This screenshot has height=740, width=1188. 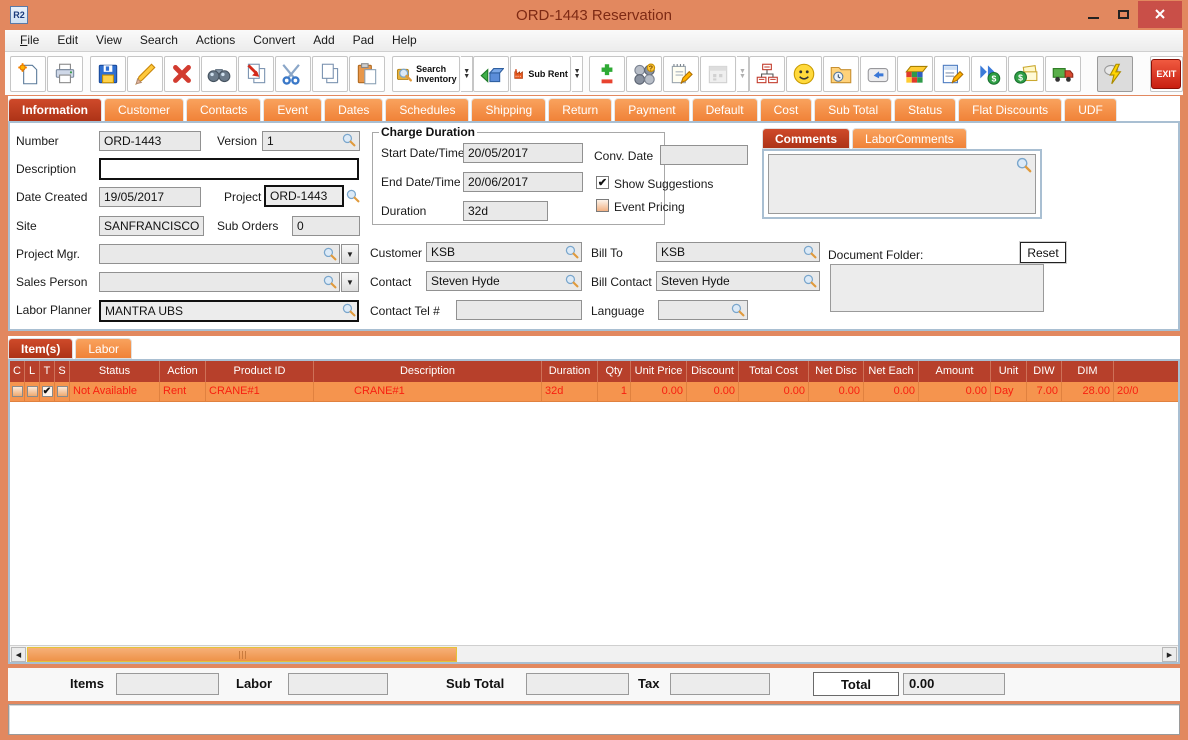 I want to click on tab-flat-discounts: Flat Discounts, so click(x=1010, y=109).